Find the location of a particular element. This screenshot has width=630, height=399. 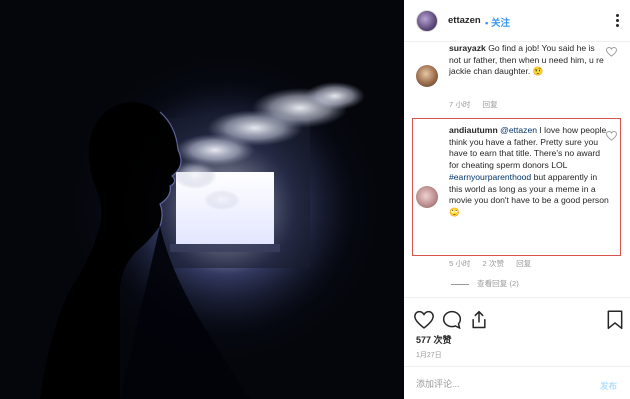

view-replies-button: 查看回复 (2) is located at coordinates (485, 283).